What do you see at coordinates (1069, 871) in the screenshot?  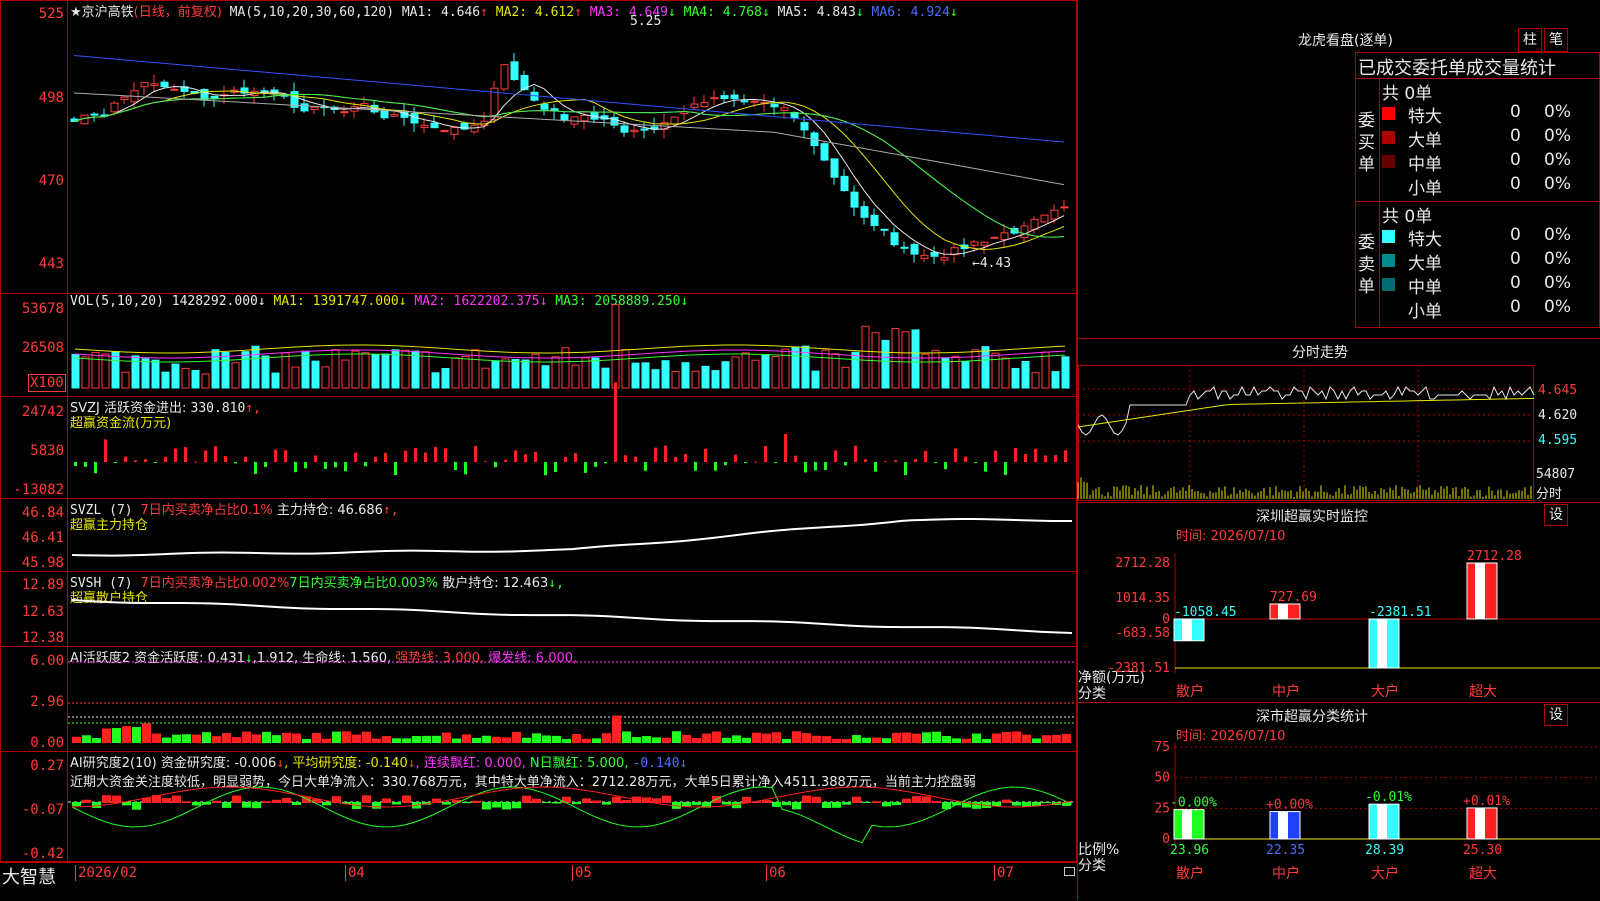 I see `lock-icon` at bounding box center [1069, 871].